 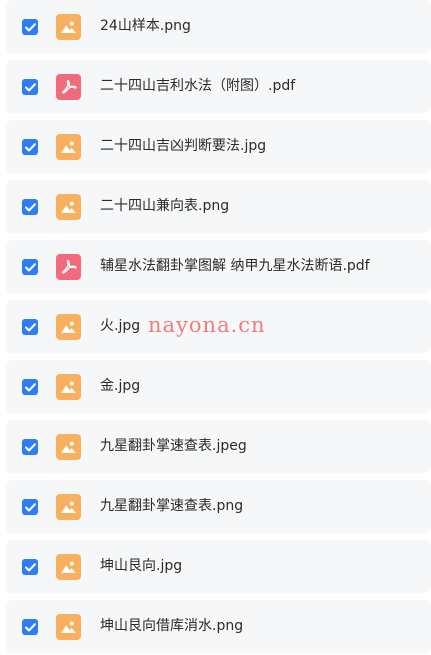 I want to click on file-row: 24山样本.png, so click(x=218, y=26).